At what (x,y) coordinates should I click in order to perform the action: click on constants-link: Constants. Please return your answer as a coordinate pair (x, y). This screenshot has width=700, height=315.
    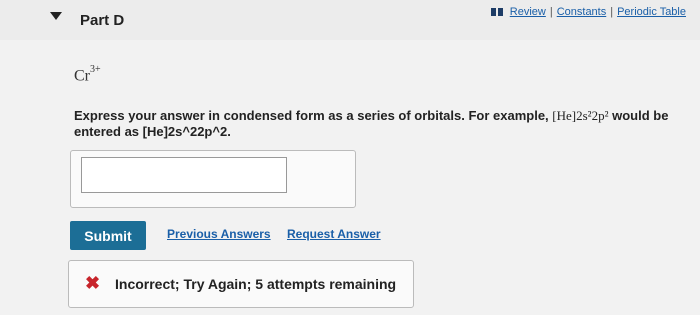
    Looking at the image, I should click on (582, 12).